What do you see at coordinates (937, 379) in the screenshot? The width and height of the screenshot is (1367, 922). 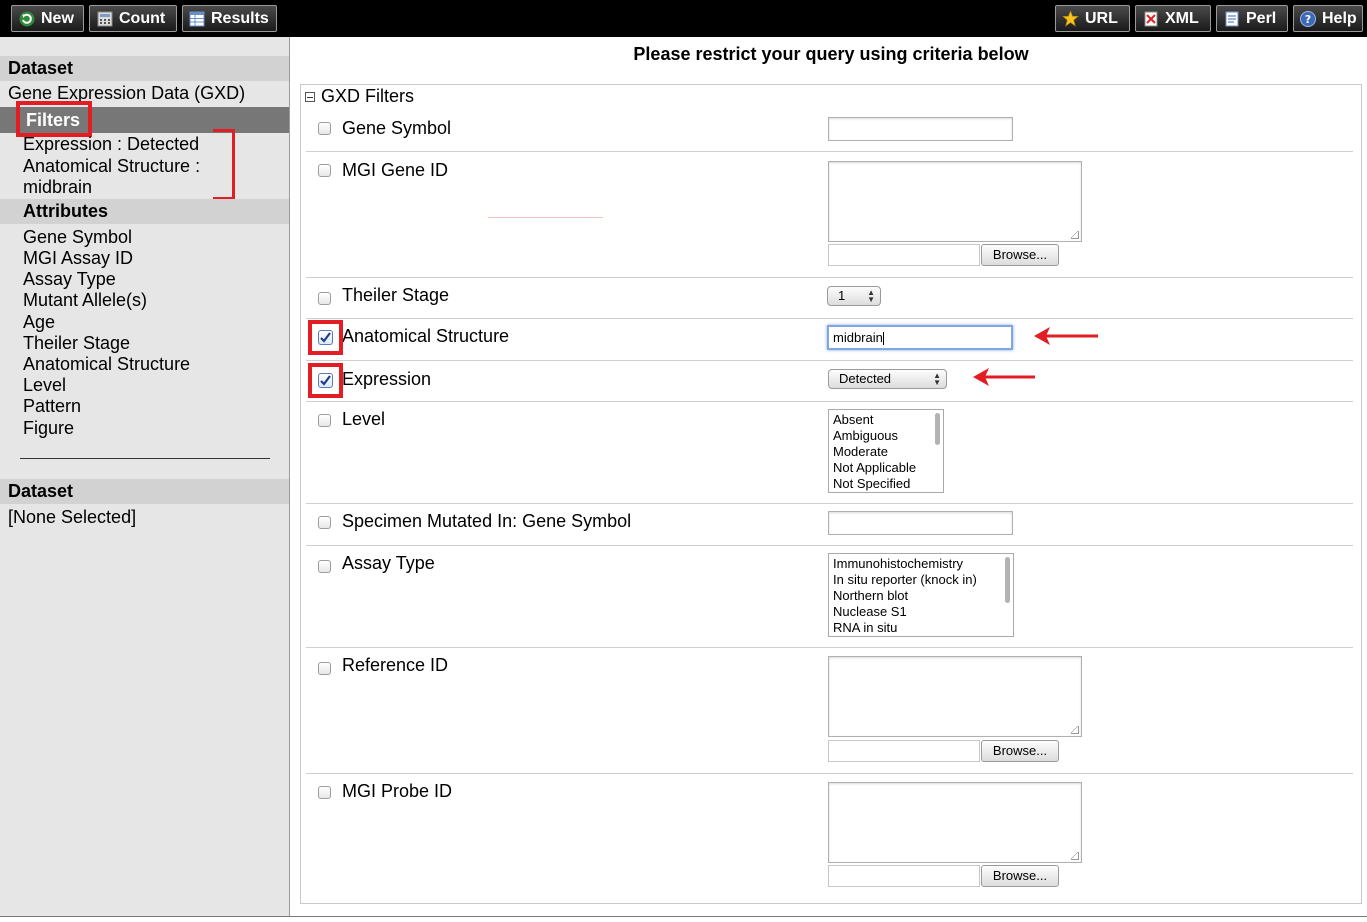 I see `select-arrows-icon: ▲ ▼` at bounding box center [937, 379].